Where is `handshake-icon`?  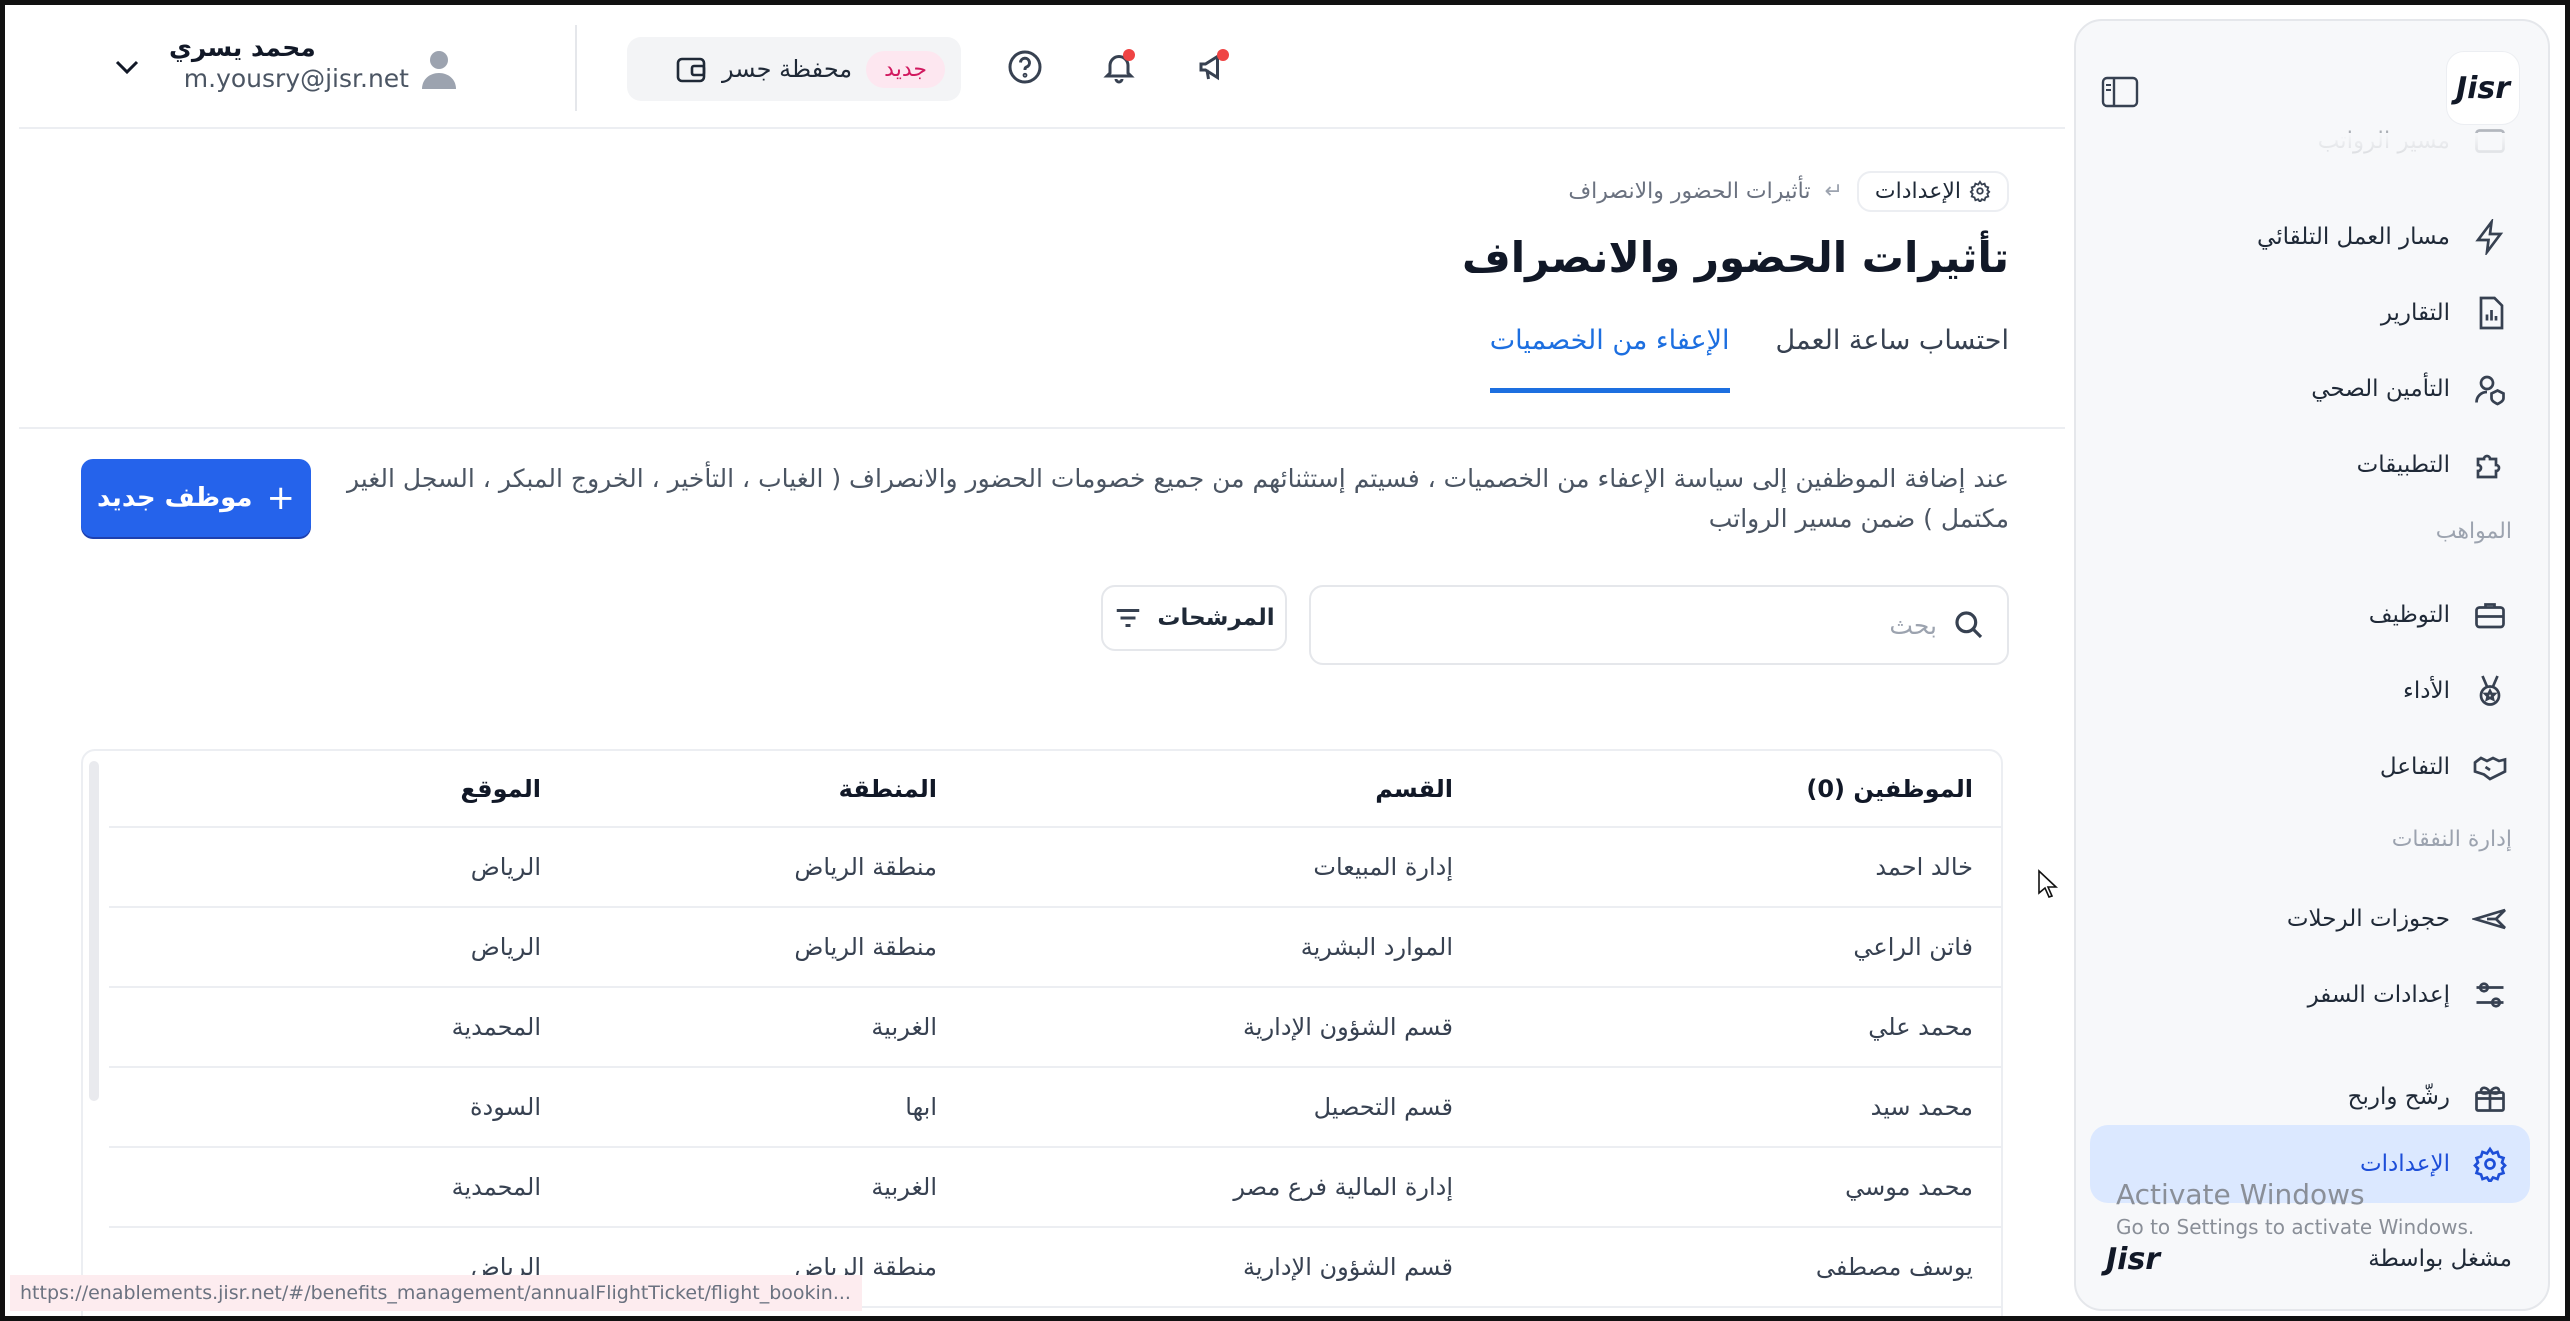
handshake-icon is located at coordinates (2490, 767).